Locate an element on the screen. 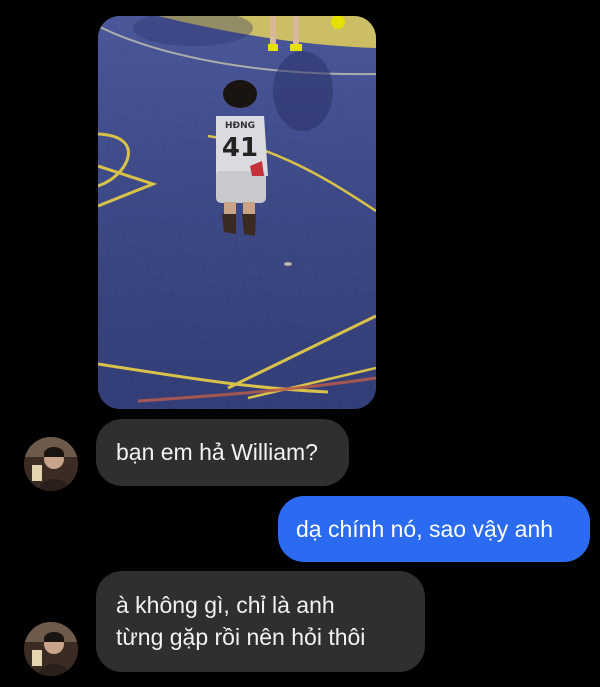 The width and height of the screenshot is (600, 687). message-text: bạn em hả William? is located at coordinates (217, 452).